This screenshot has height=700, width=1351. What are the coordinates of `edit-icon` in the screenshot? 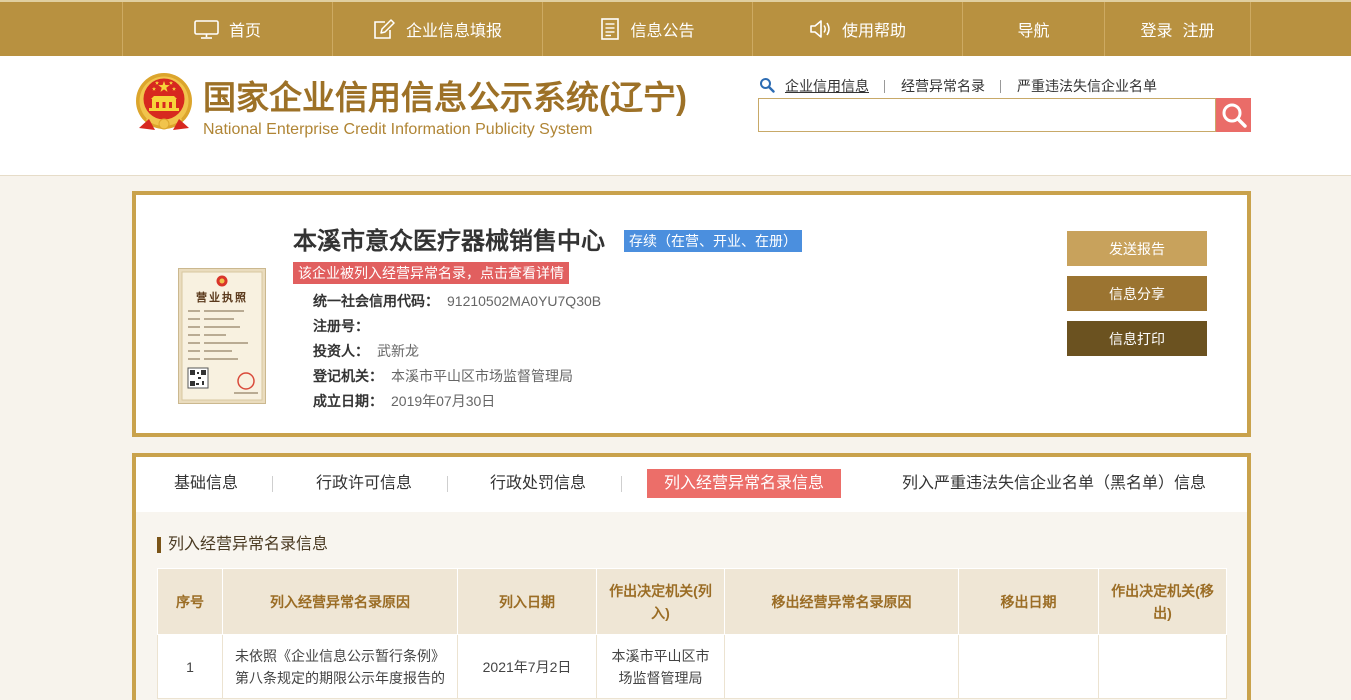 It's located at (384, 29).